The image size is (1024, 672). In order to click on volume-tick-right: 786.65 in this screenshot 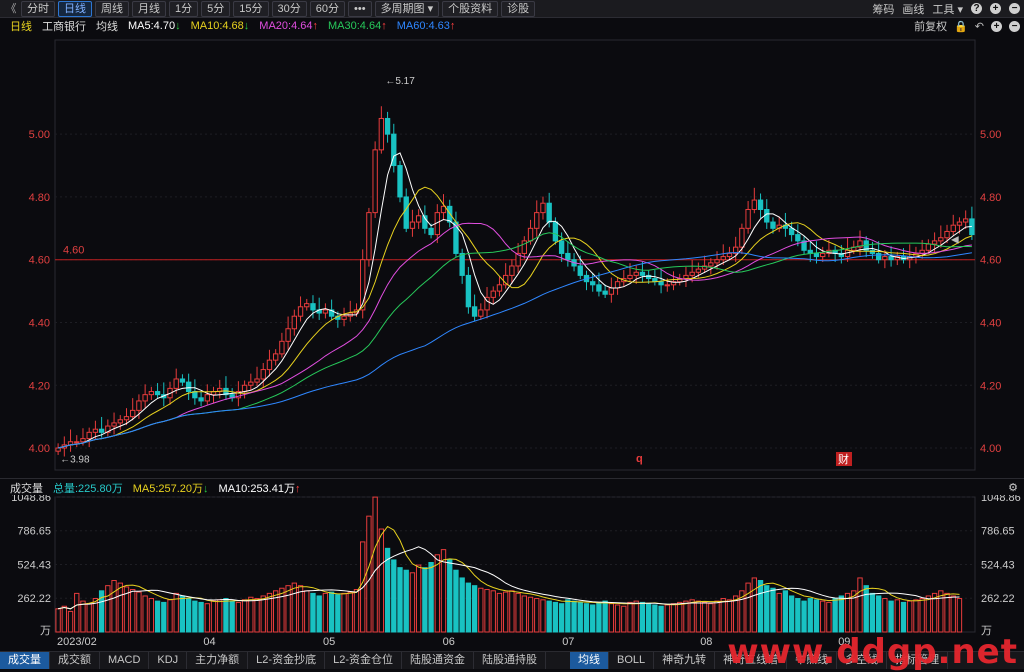, I will do `click(998, 532)`.